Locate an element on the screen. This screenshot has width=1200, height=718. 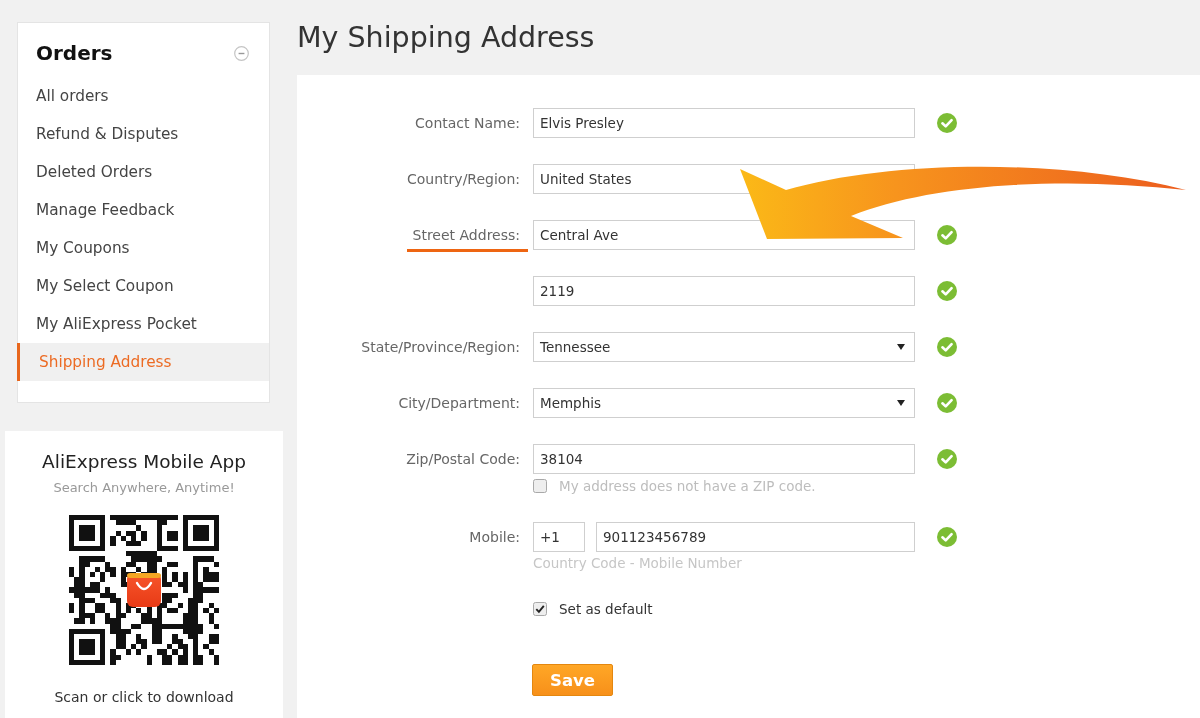
text-field: 2119 is located at coordinates (724, 291).